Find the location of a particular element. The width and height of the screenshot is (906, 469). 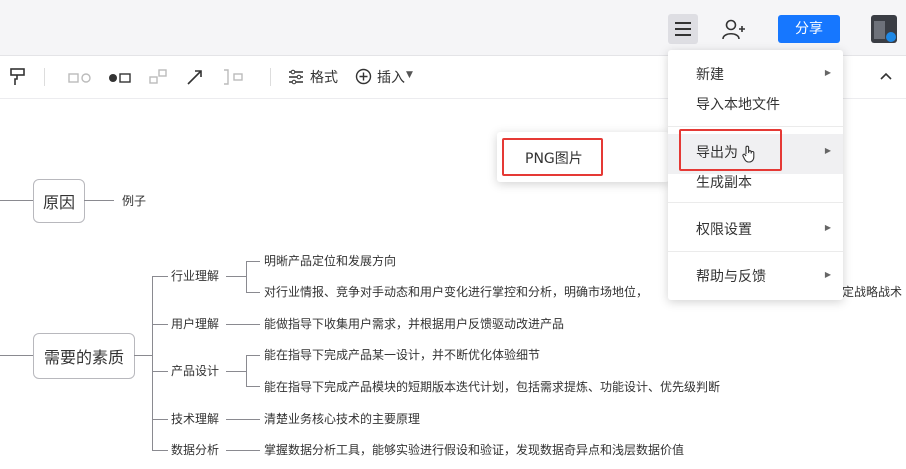

mindmap-leaf: 掌握数据分析工具，能够实验进行假设和验证，发现数据奇异点和浅层数据价值 is located at coordinates (474, 450).